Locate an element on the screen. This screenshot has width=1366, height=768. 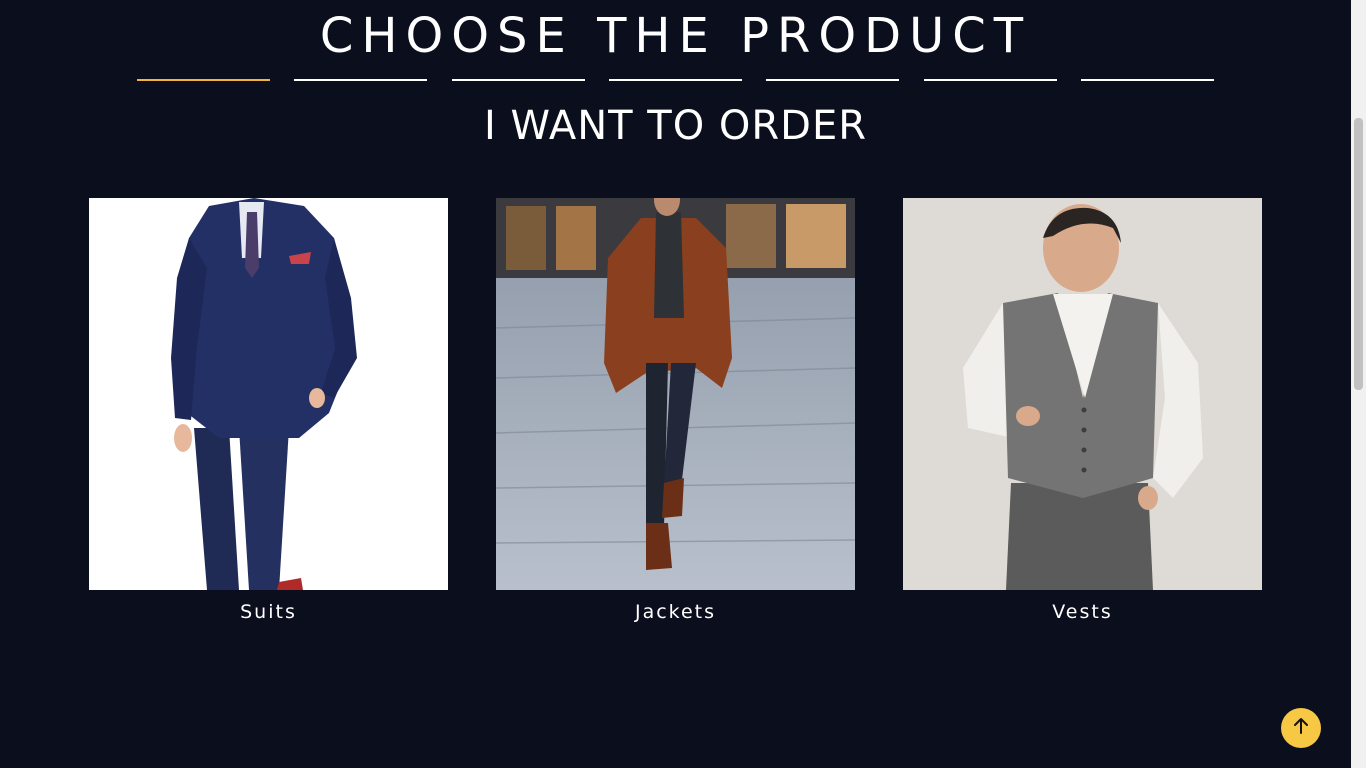
section-title: I WANT TO ORDER is located at coordinates (675, 126).